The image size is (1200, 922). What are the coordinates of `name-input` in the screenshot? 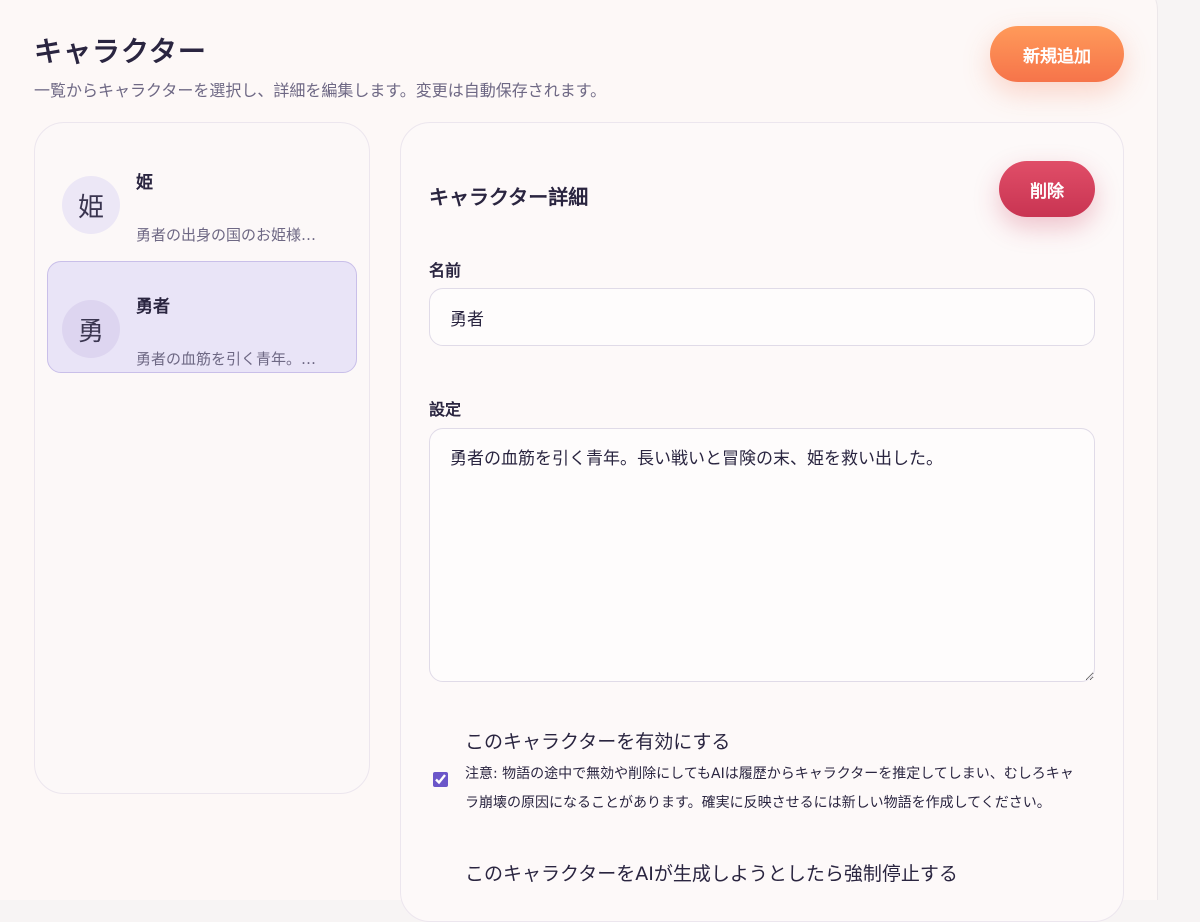 It's located at (762, 317).